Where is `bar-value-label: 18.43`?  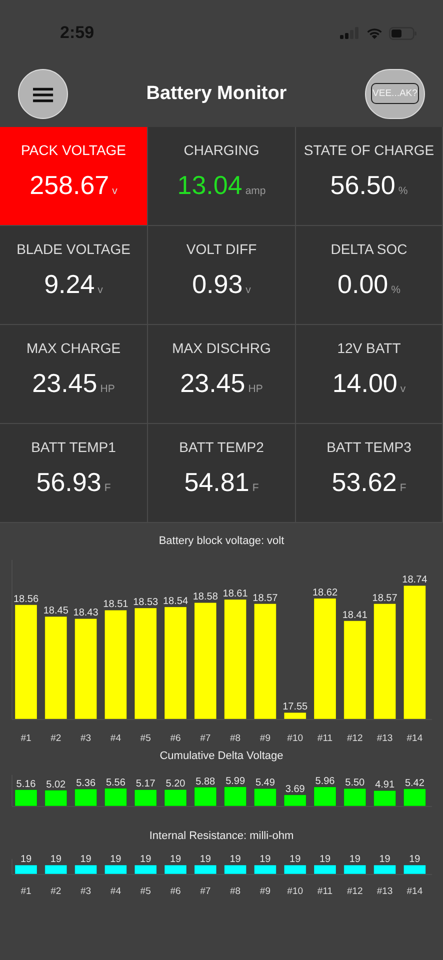
bar-value-label: 18.43 is located at coordinates (85, 613).